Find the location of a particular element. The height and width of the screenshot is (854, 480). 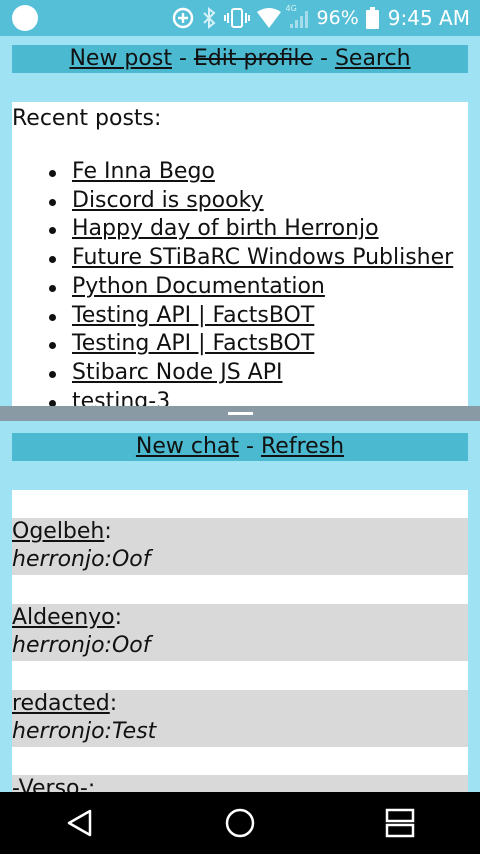

list-item: Fe Inna Bego is located at coordinates (258, 172).